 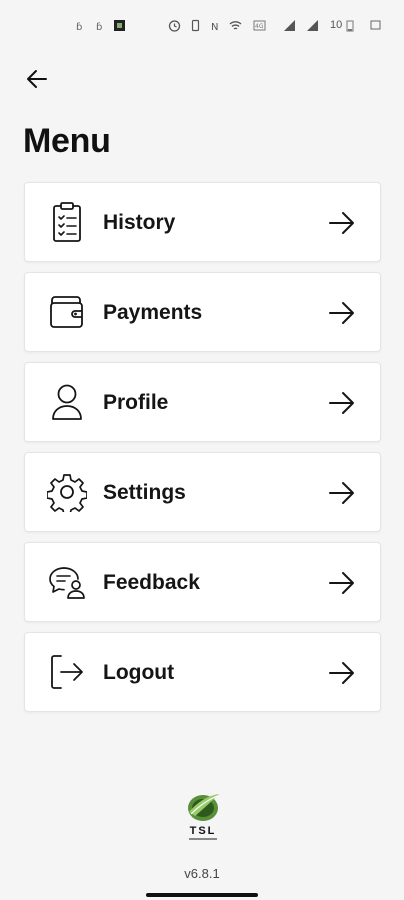 What do you see at coordinates (336, 25) in the screenshot?
I see `battery-level: 10` at bounding box center [336, 25].